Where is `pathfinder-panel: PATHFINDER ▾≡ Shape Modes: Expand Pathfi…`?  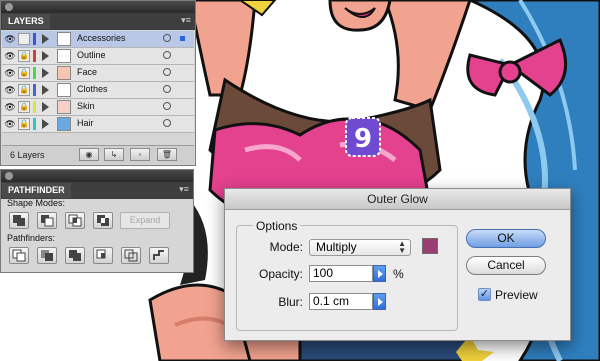 pathfinder-panel: PATHFINDER ▾≡ Shape Modes: Expand Pathfi… is located at coordinates (97, 221).